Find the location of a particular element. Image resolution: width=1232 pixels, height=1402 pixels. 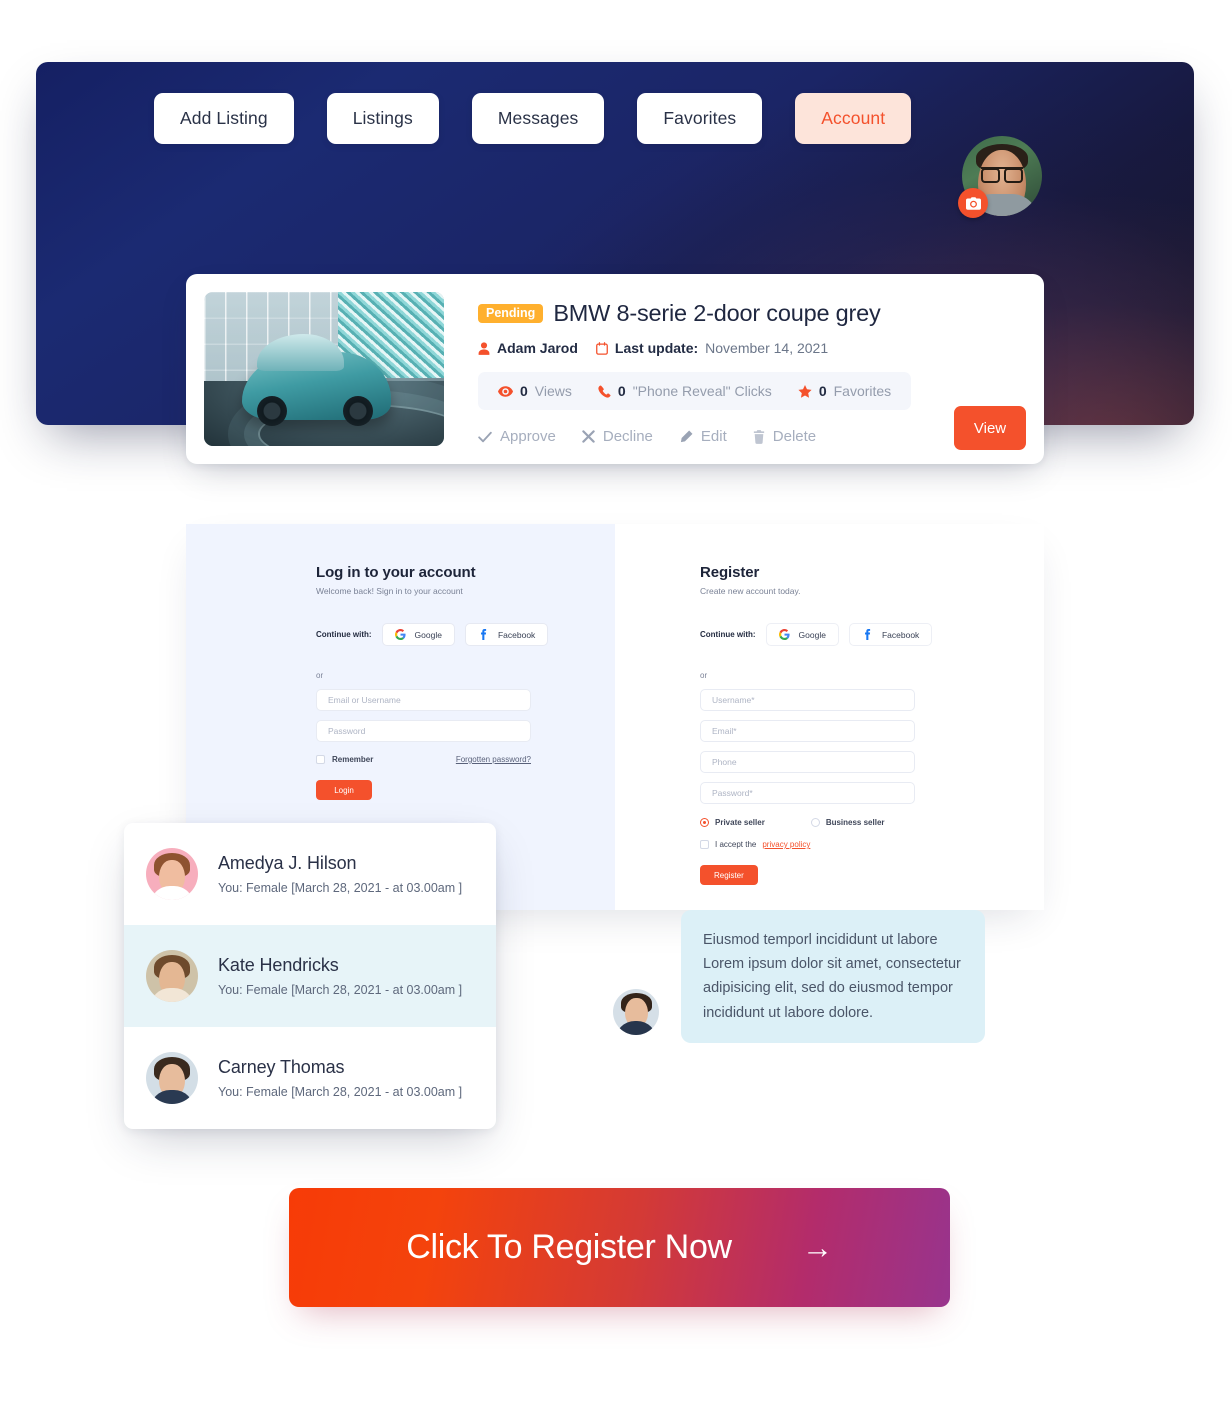

accept-policy-text: I accept the is located at coordinates (736, 844).